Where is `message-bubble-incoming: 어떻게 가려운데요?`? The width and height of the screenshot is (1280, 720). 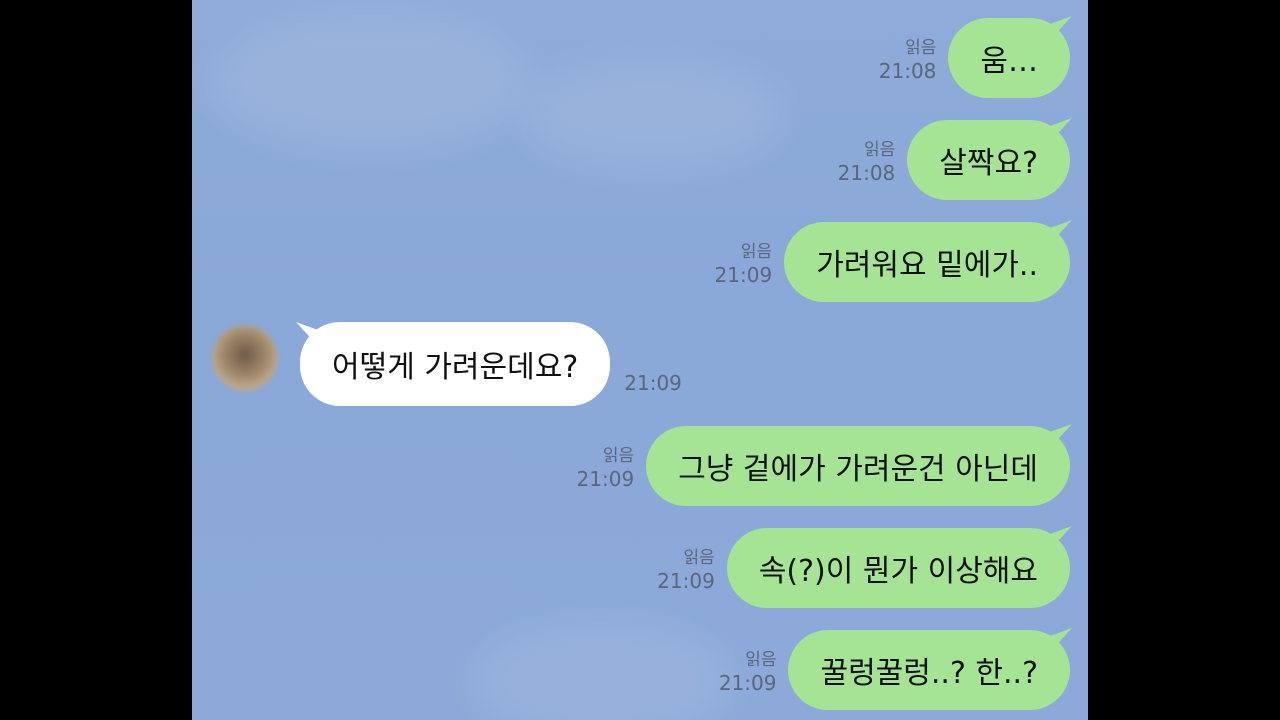 message-bubble-incoming: 어떻게 가려운데요? is located at coordinates (455, 364).